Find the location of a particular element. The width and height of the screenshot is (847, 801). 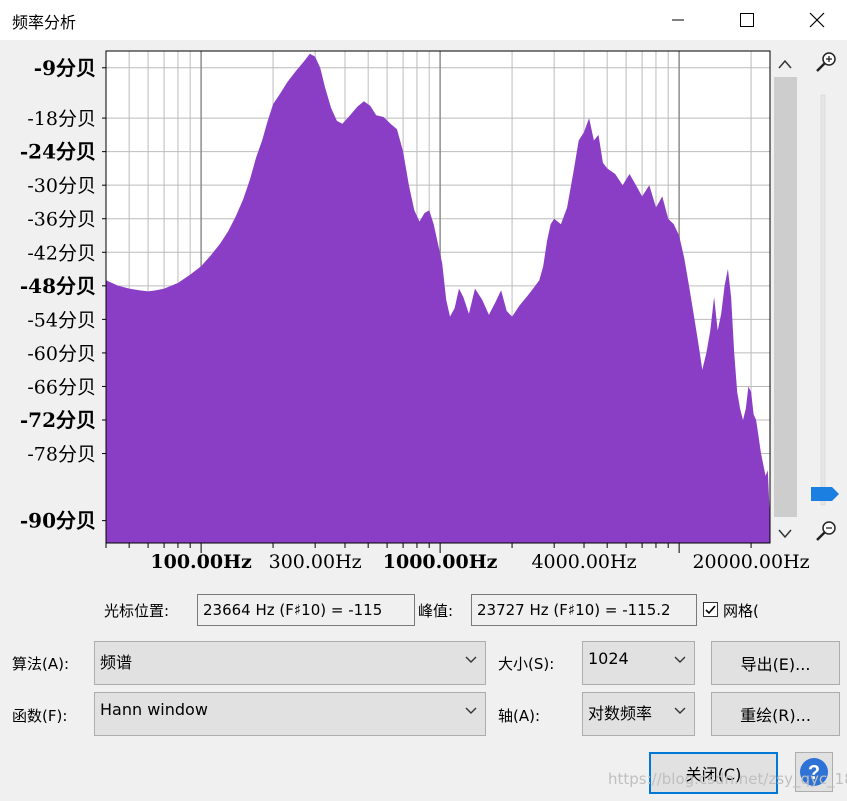

axis-label: 轴(A): is located at coordinates (519, 716).